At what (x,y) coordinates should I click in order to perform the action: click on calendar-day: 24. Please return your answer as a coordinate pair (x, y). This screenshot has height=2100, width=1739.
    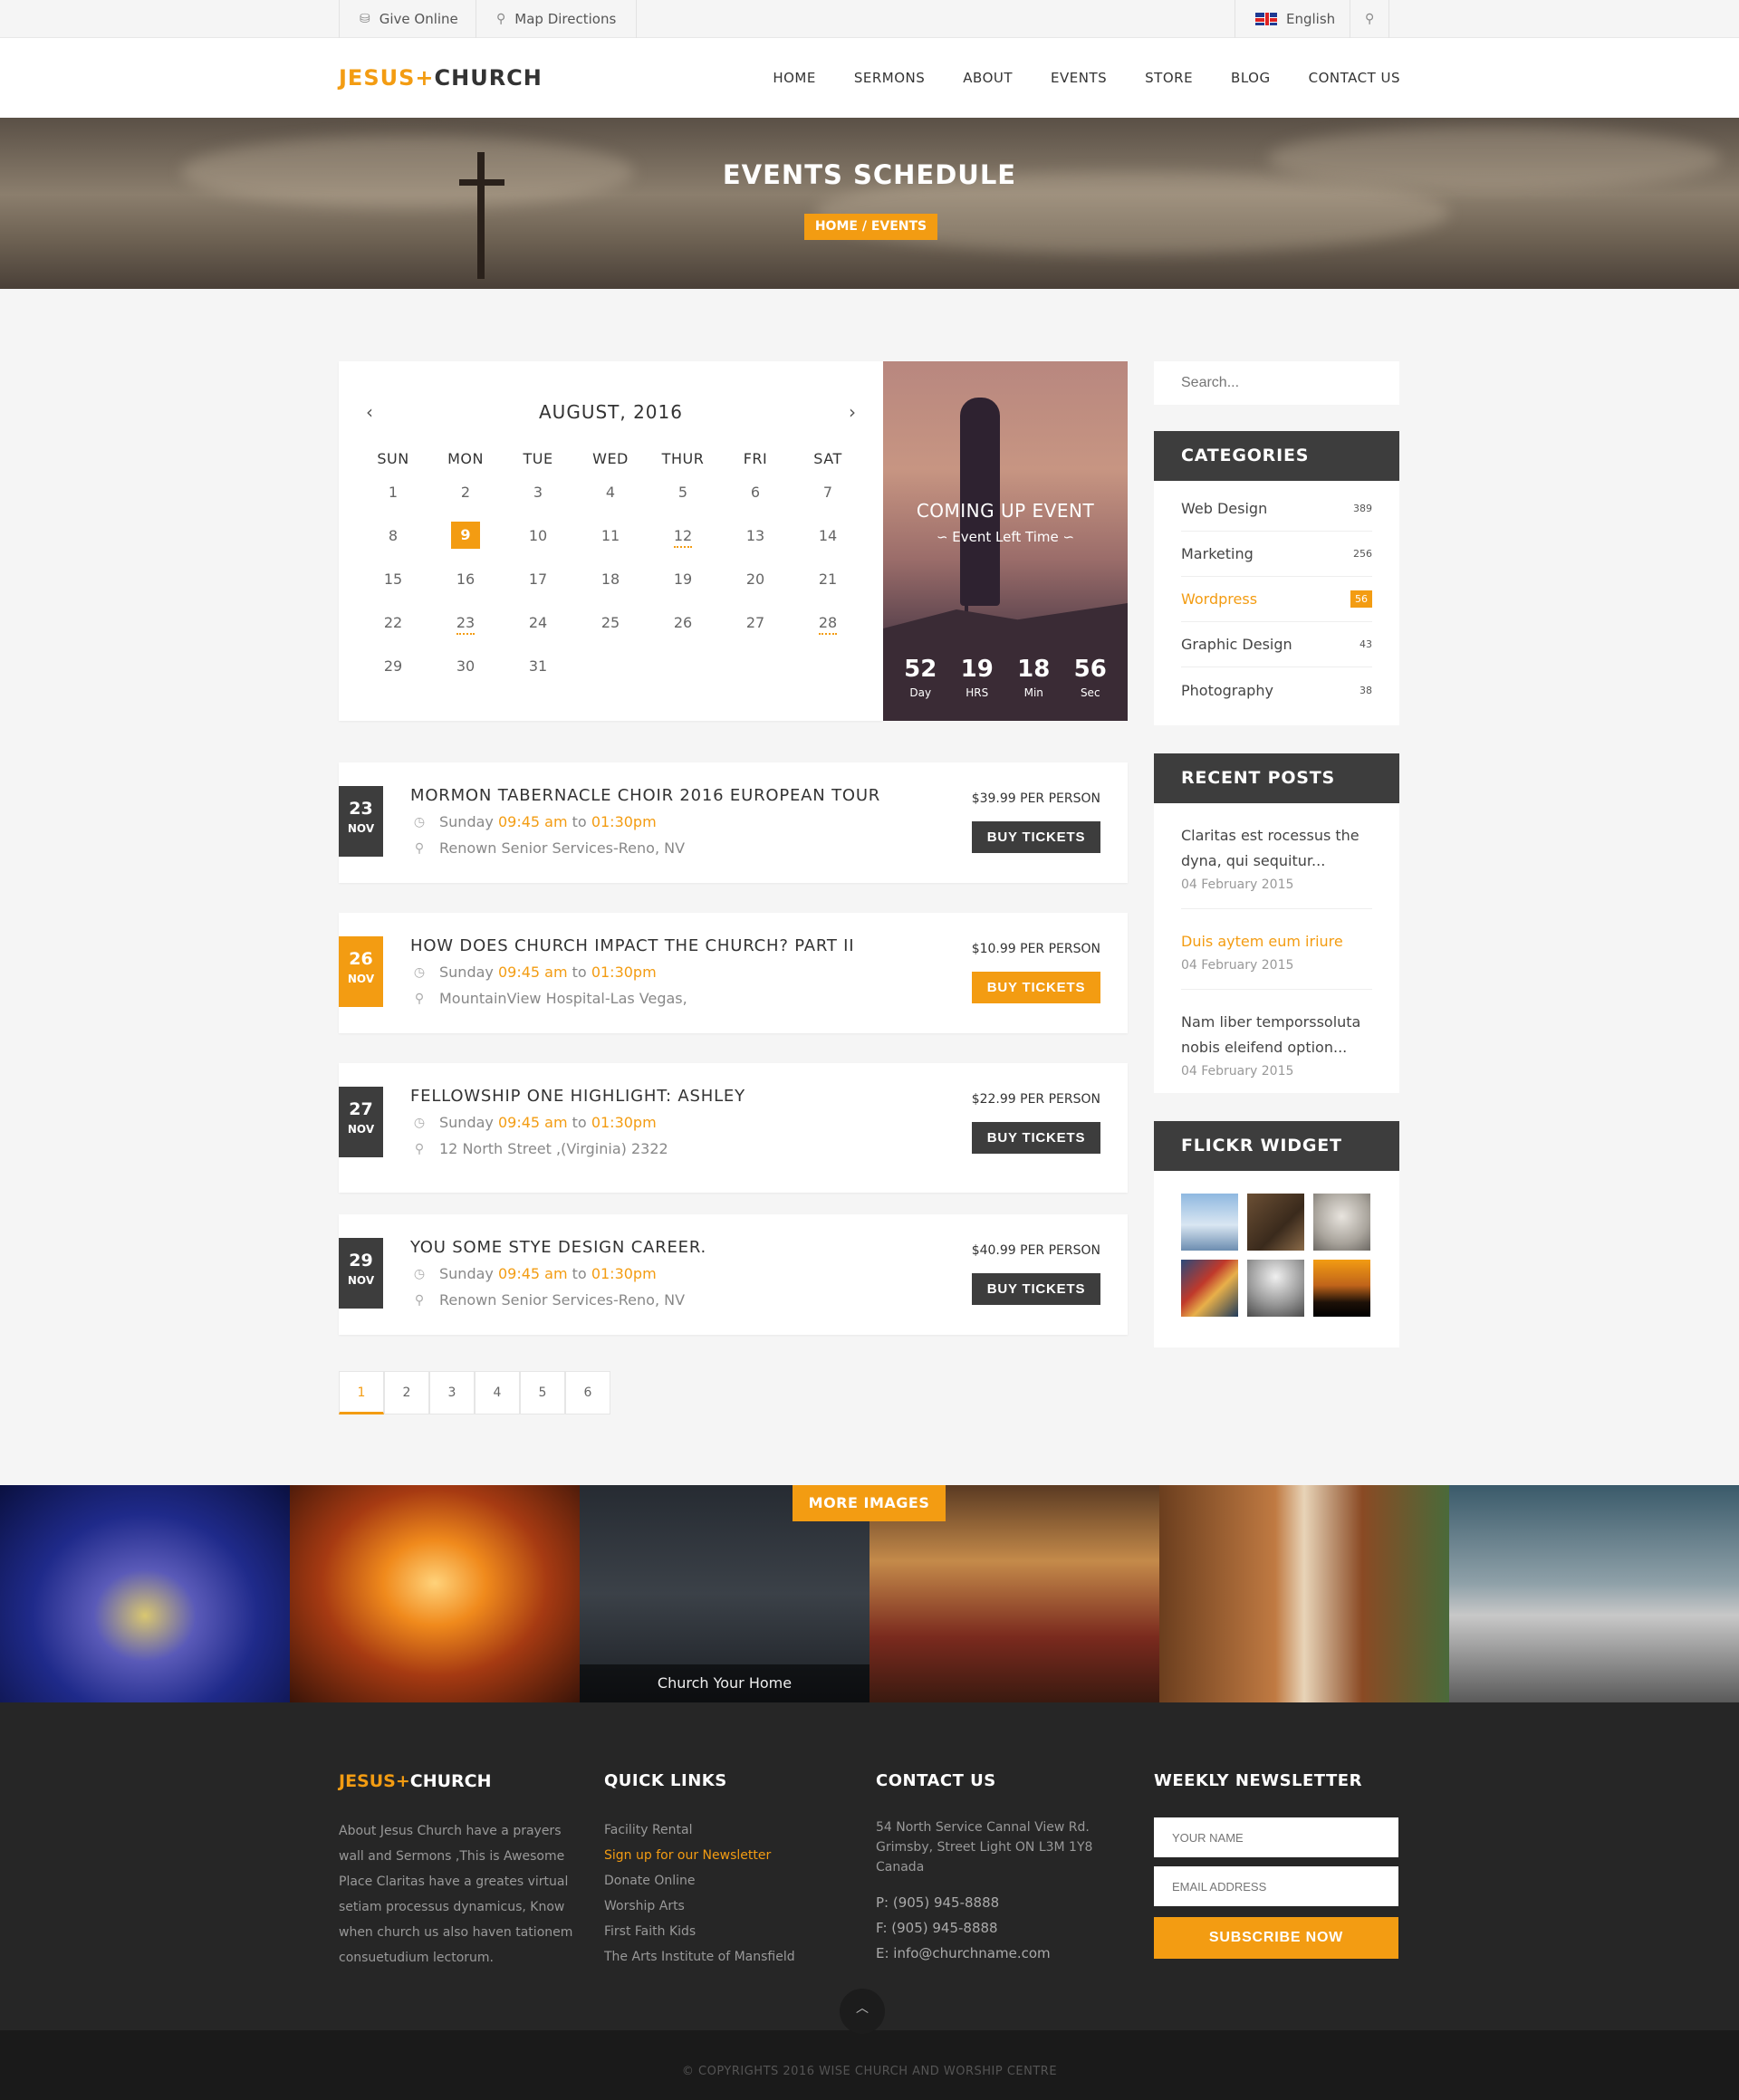
    Looking at the image, I should click on (538, 622).